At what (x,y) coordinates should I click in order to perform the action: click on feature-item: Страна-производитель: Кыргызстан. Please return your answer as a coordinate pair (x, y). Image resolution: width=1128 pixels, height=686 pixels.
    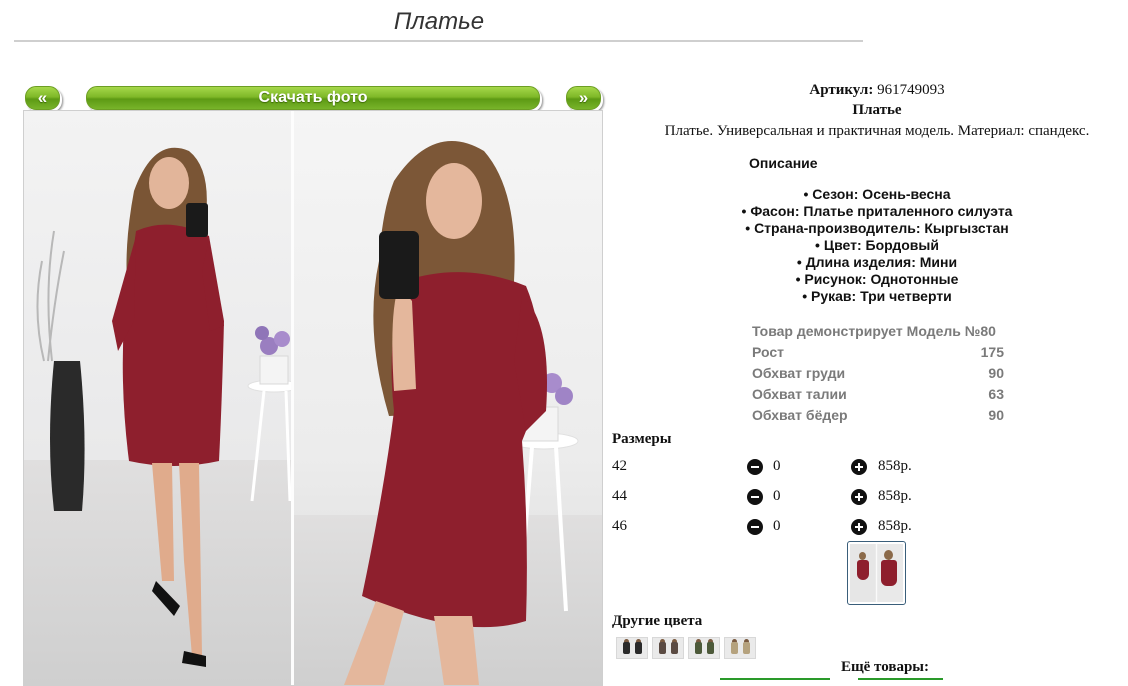
    Looking at the image, I should click on (877, 228).